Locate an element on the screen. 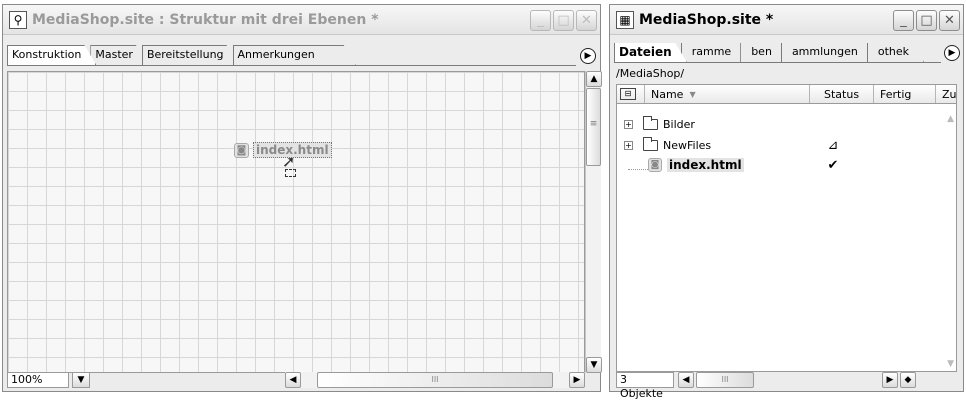 The image size is (966, 401). file-name: NewFiles is located at coordinates (687, 145).